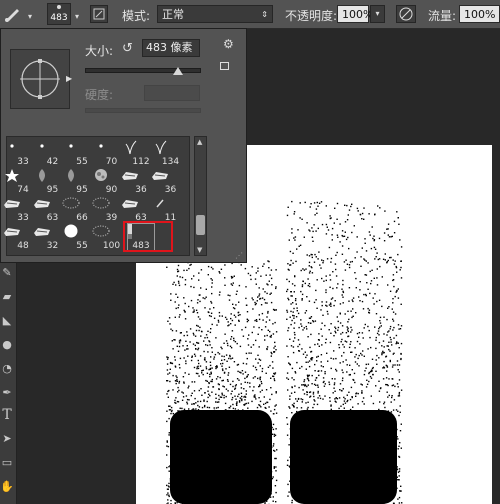 The image size is (500, 504). What do you see at coordinates (311, 16) in the screenshot?
I see `opacity-label: 不透明度:` at bounding box center [311, 16].